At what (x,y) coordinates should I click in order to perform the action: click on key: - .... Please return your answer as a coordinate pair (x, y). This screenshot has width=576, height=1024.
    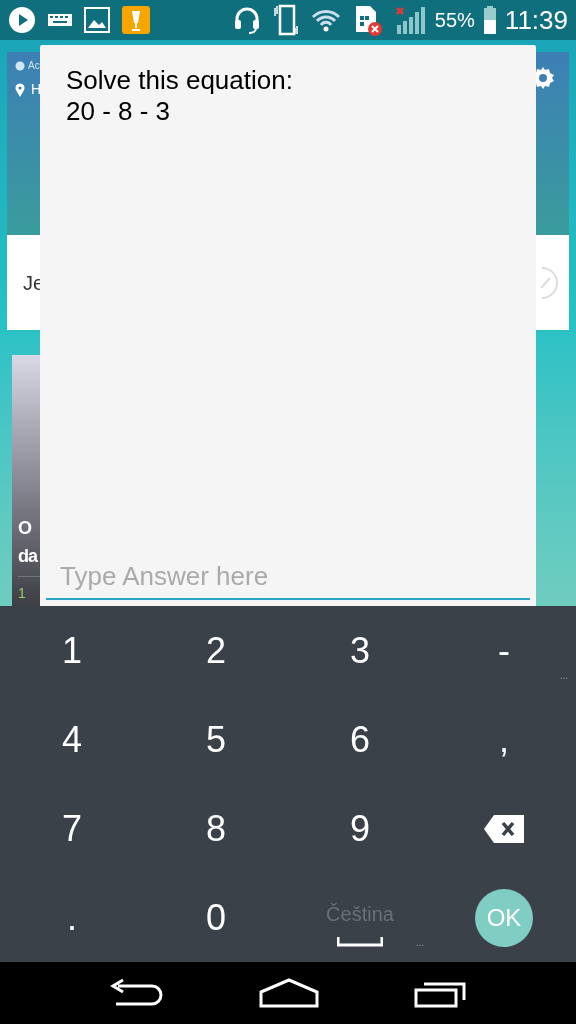
    Looking at the image, I should click on (504, 650).